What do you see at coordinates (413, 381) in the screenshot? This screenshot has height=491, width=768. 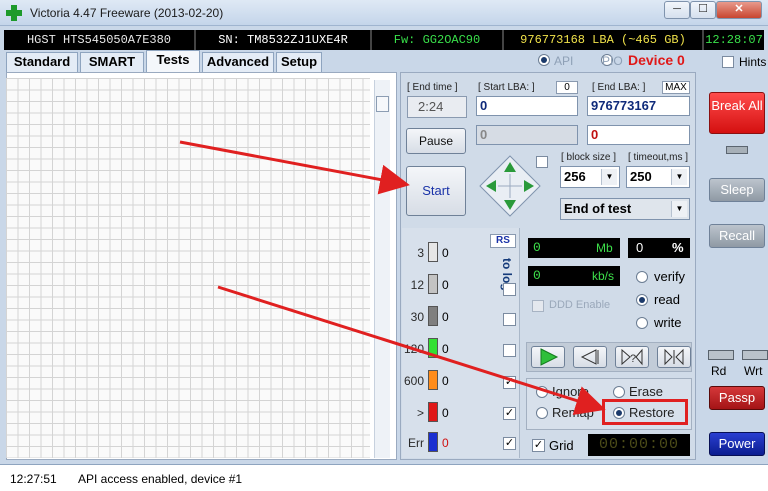 I see `stat-label: 600` at bounding box center [413, 381].